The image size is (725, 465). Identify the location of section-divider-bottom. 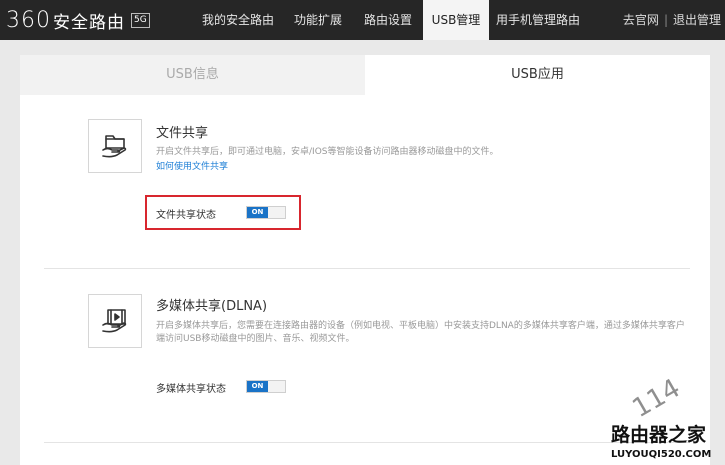
(367, 442).